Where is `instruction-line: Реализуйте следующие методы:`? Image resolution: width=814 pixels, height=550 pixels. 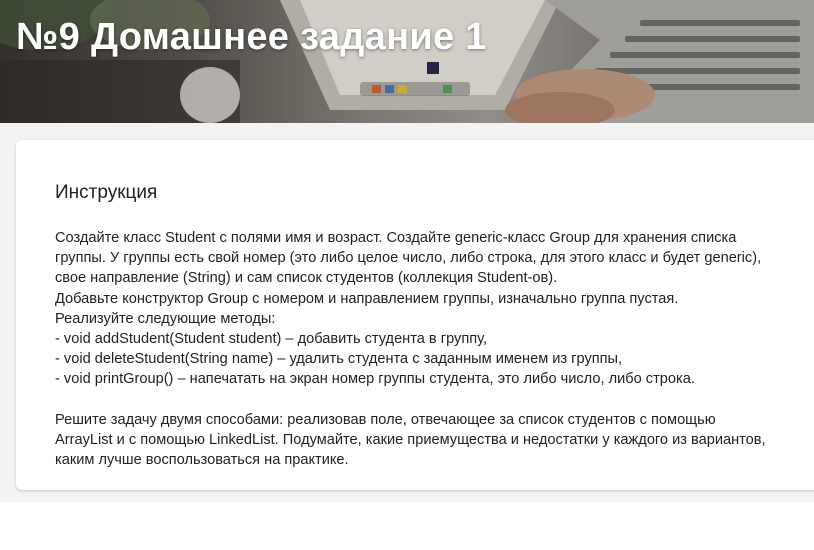
instruction-line: Реализуйте следующие методы: is located at coordinates (165, 318).